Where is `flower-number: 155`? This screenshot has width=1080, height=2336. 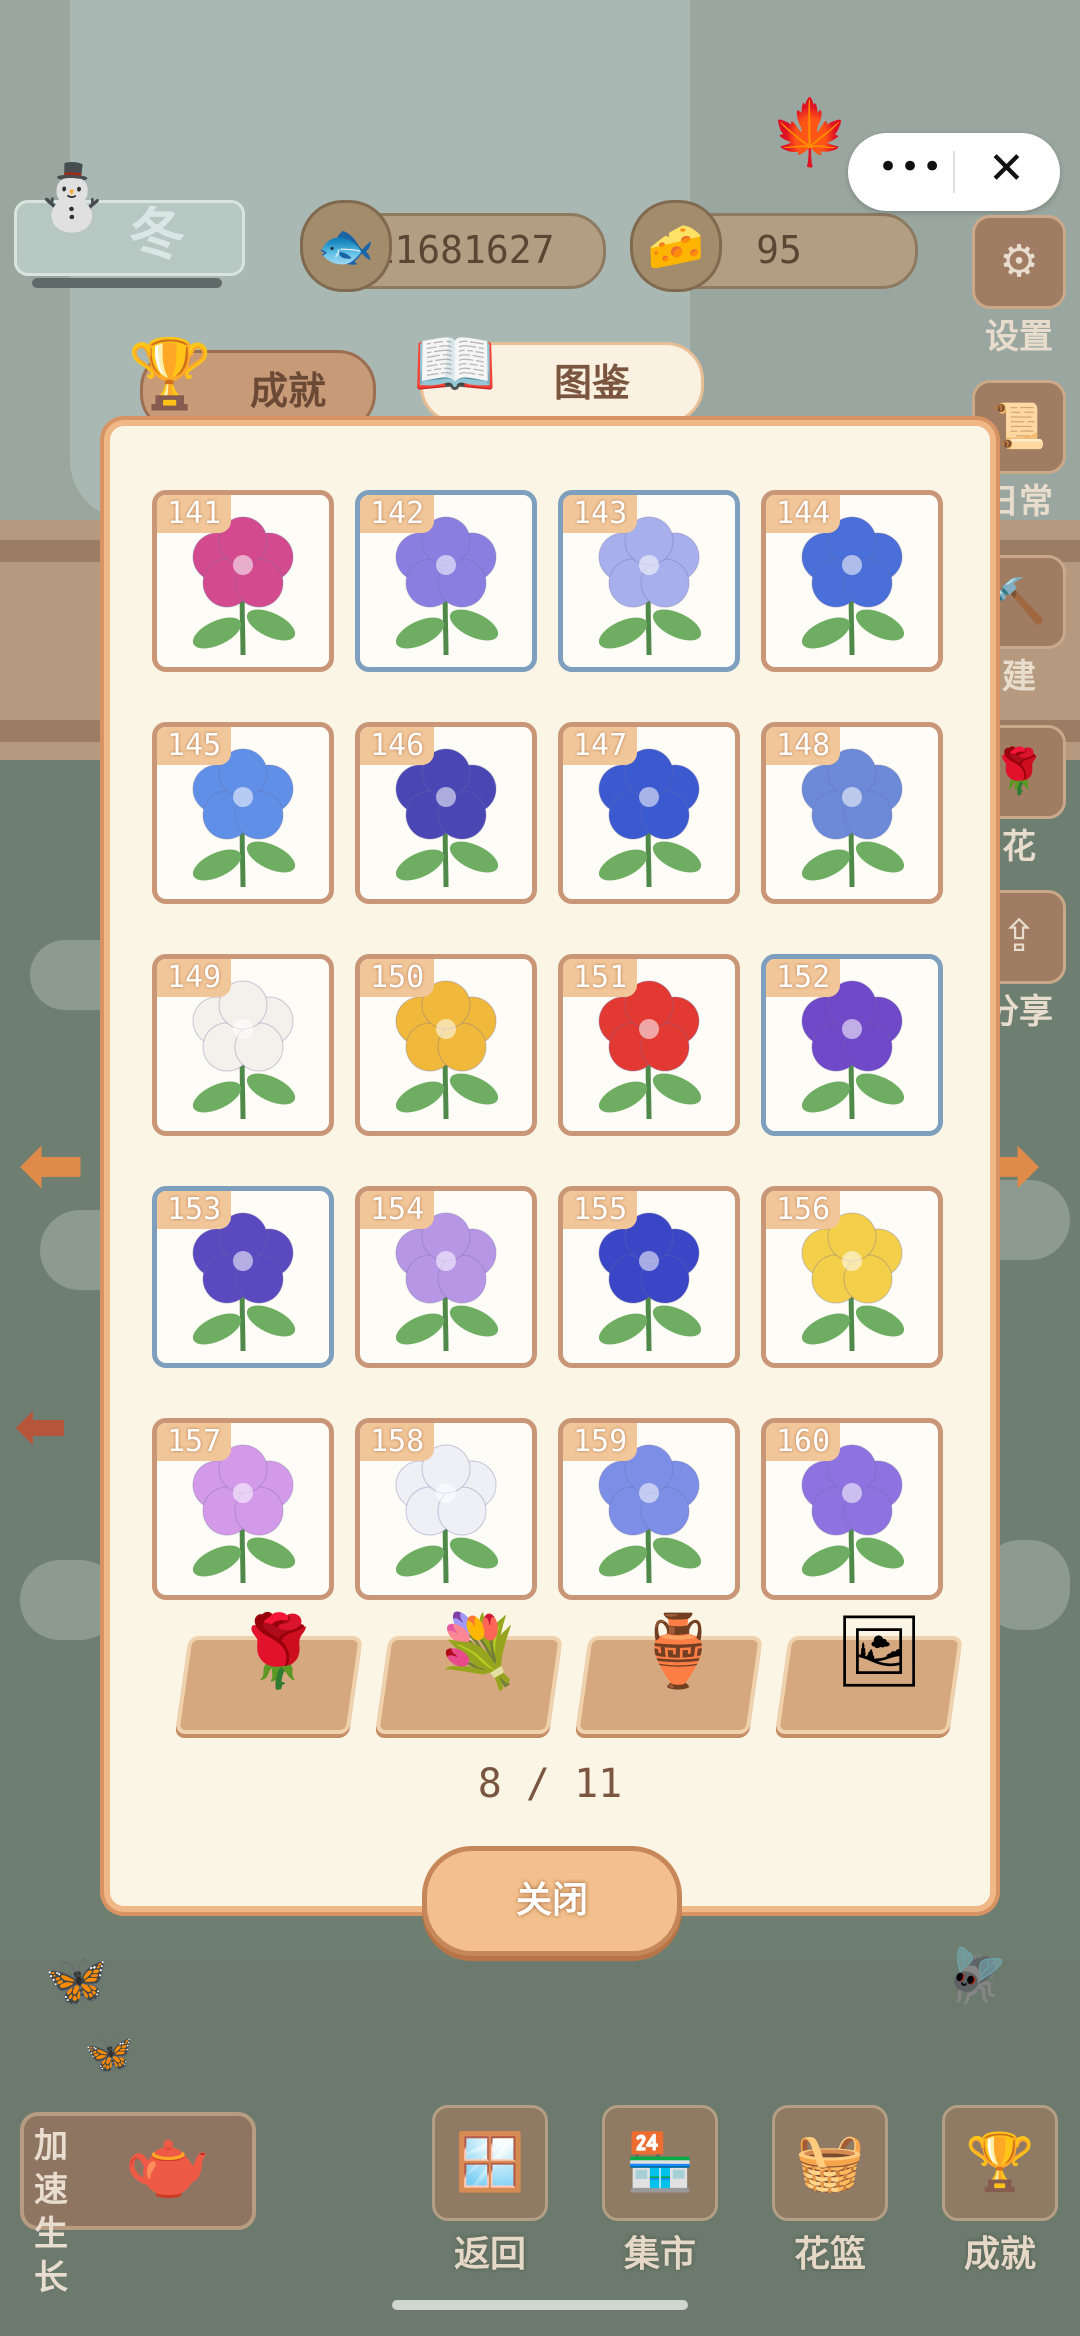
flower-number: 155 is located at coordinates (600, 1210).